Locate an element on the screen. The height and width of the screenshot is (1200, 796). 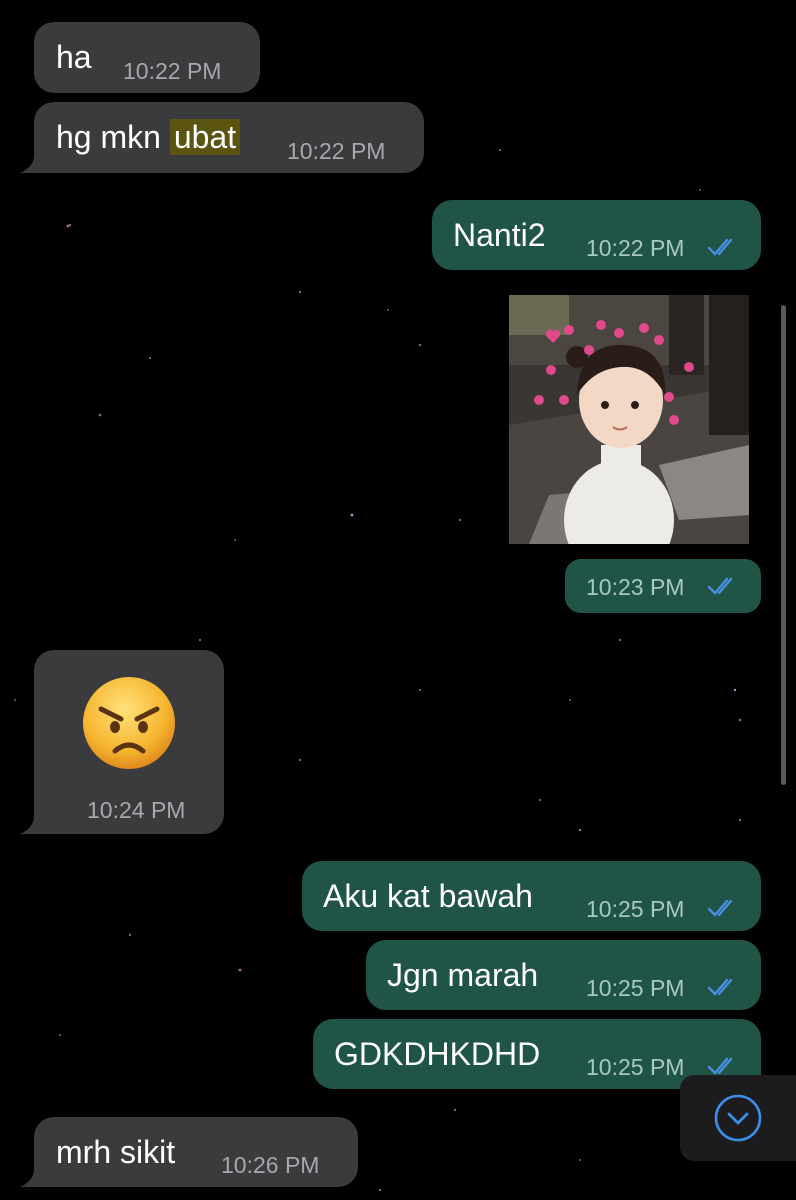
photo-thumbnail is located at coordinates (629, 419).